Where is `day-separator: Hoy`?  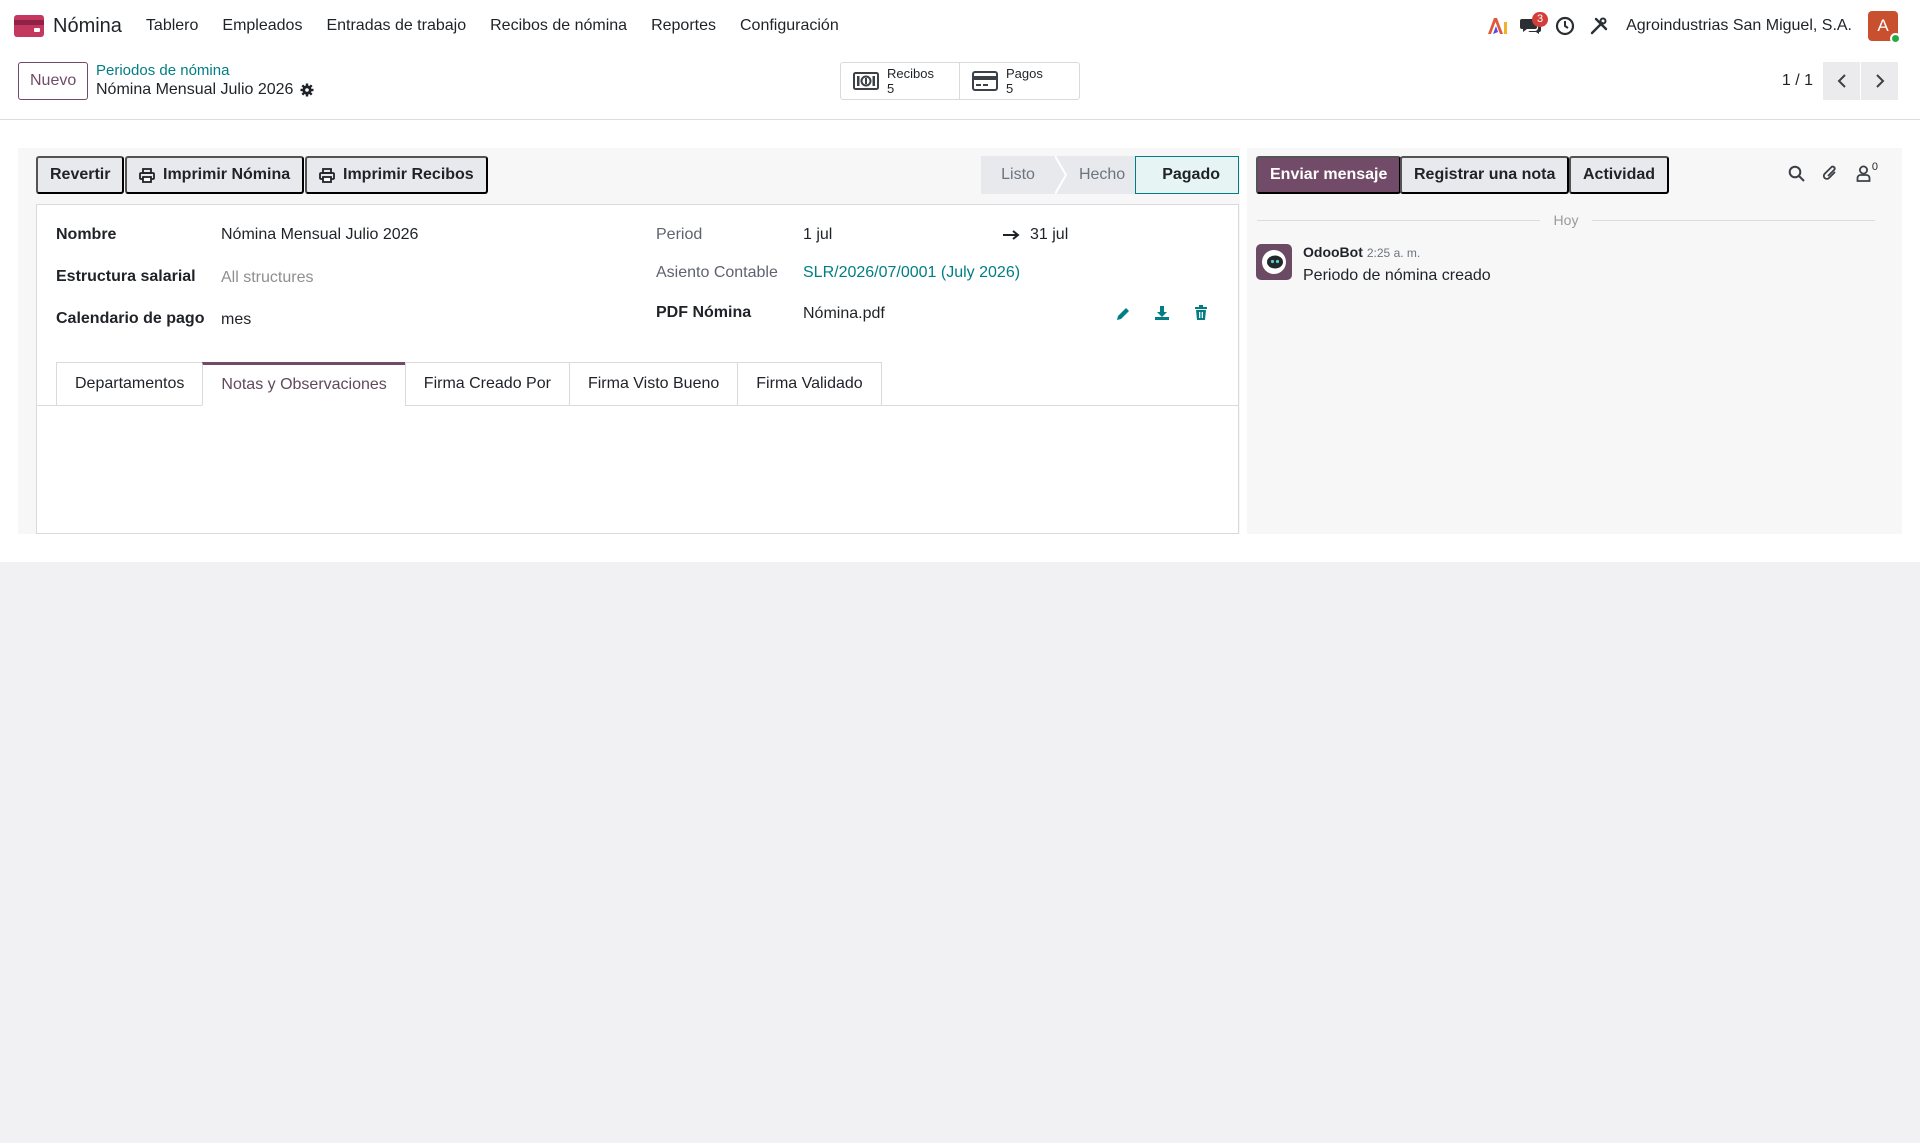 day-separator: Hoy is located at coordinates (1566, 220).